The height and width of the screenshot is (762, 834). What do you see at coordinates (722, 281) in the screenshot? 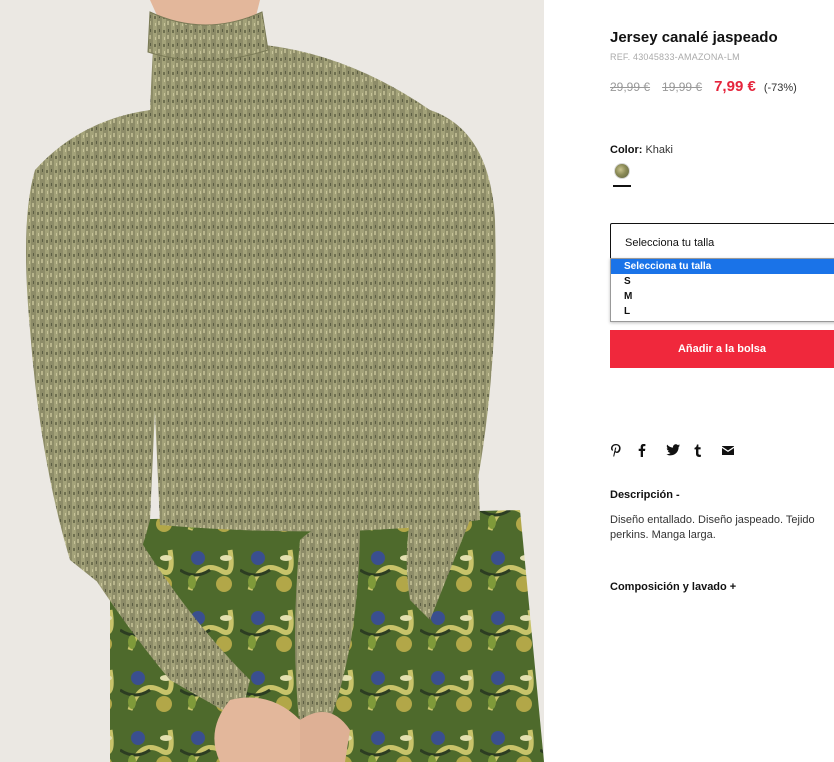
I see `size-option-s: S` at bounding box center [722, 281].